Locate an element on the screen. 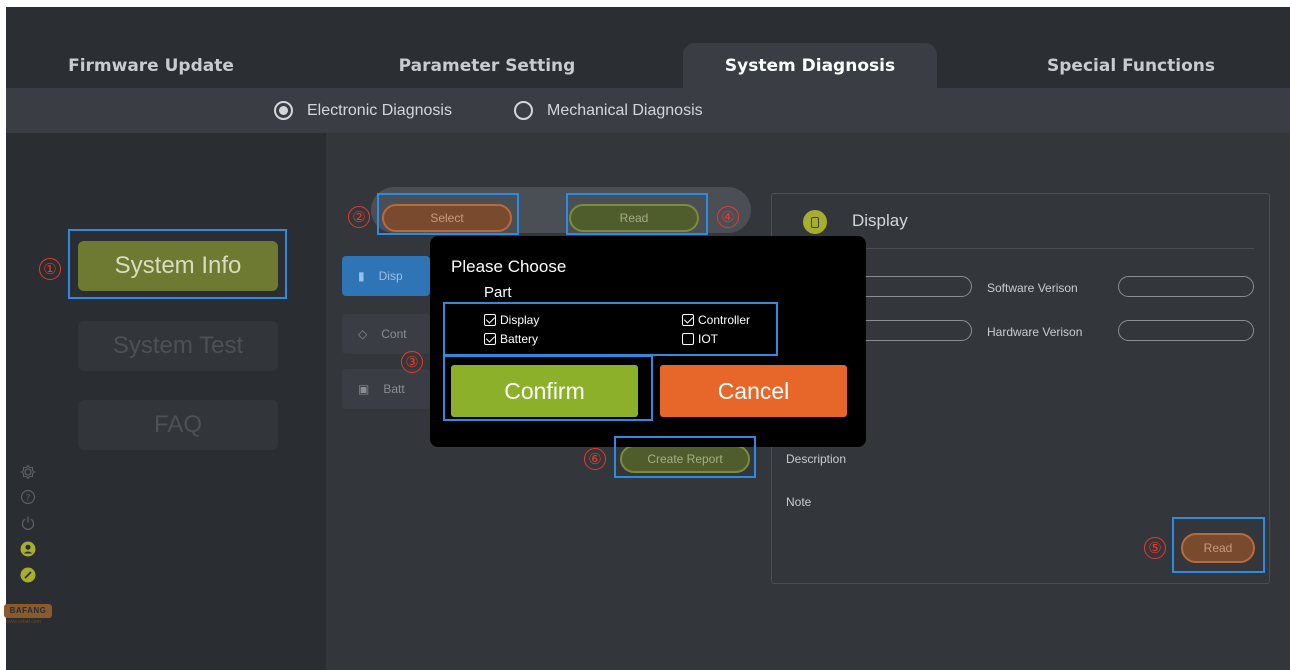 Image resolution: width=1290 pixels, height=670 pixels. part-item-battery: ▣ Batt is located at coordinates (386, 389).